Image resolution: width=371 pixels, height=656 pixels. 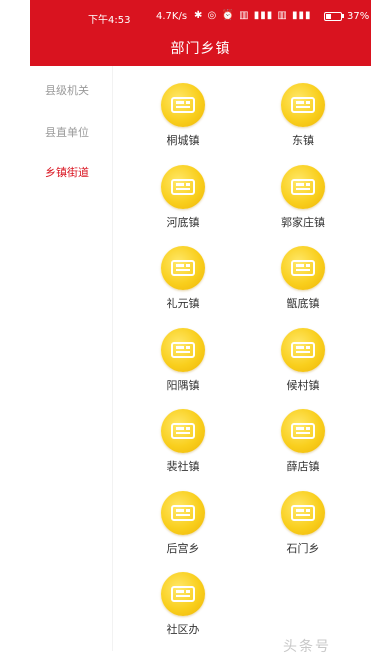 I want to click on status-net-speed: 4.7K/s, so click(x=172, y=16).